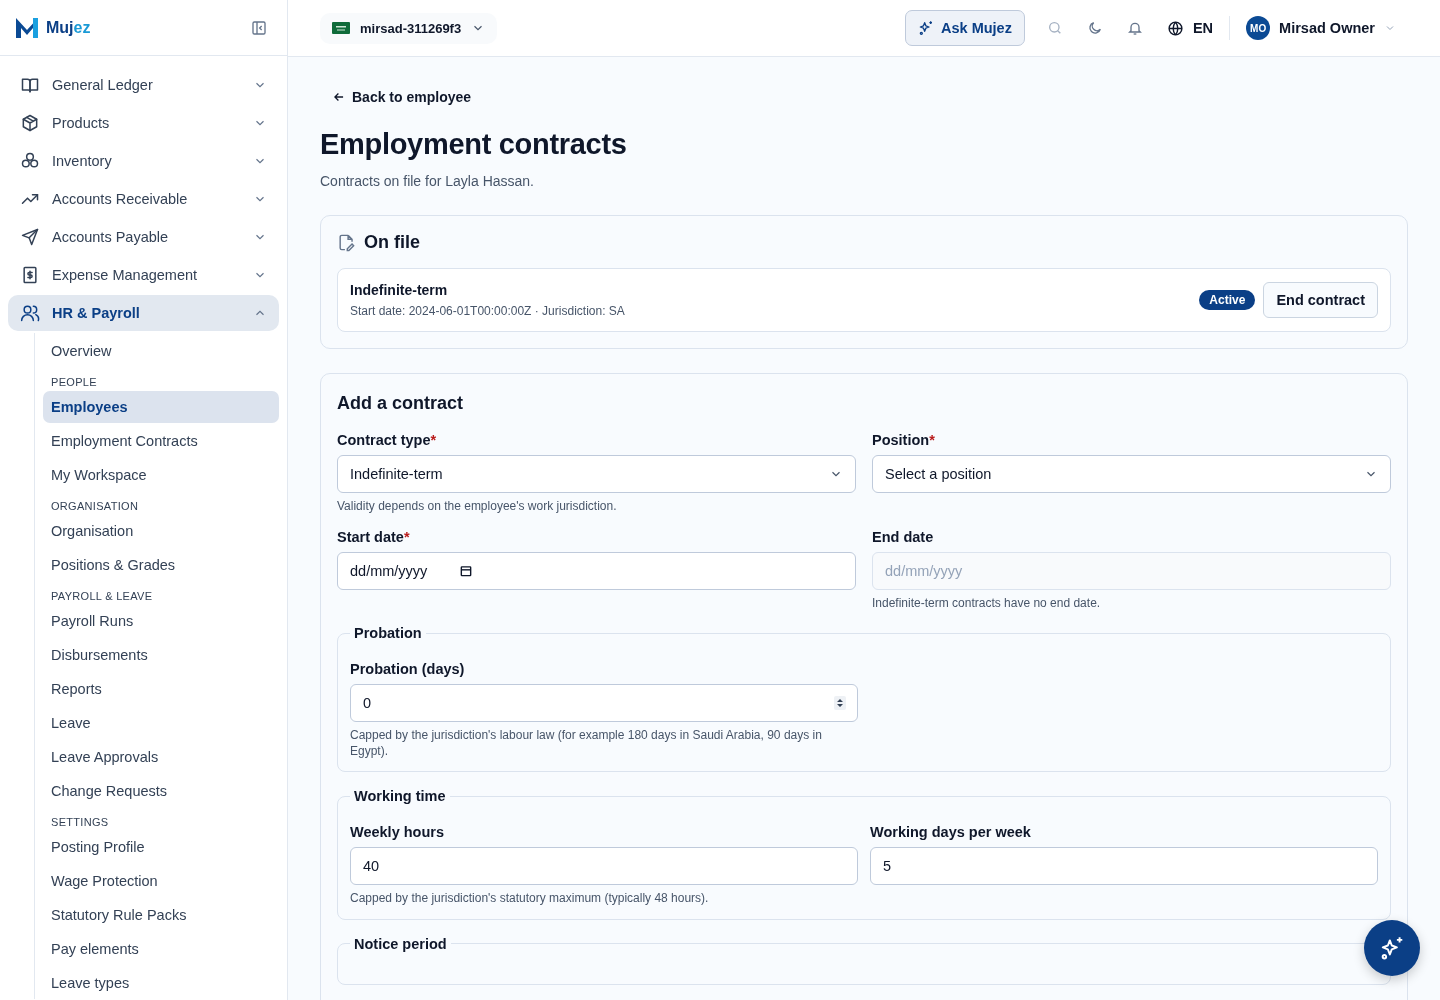 The height and width of the screenshot is (1000, 1440). Describe the element at coordinates (161, 407) in the screenshot. I see `nav-subitem: Employees` at that location.